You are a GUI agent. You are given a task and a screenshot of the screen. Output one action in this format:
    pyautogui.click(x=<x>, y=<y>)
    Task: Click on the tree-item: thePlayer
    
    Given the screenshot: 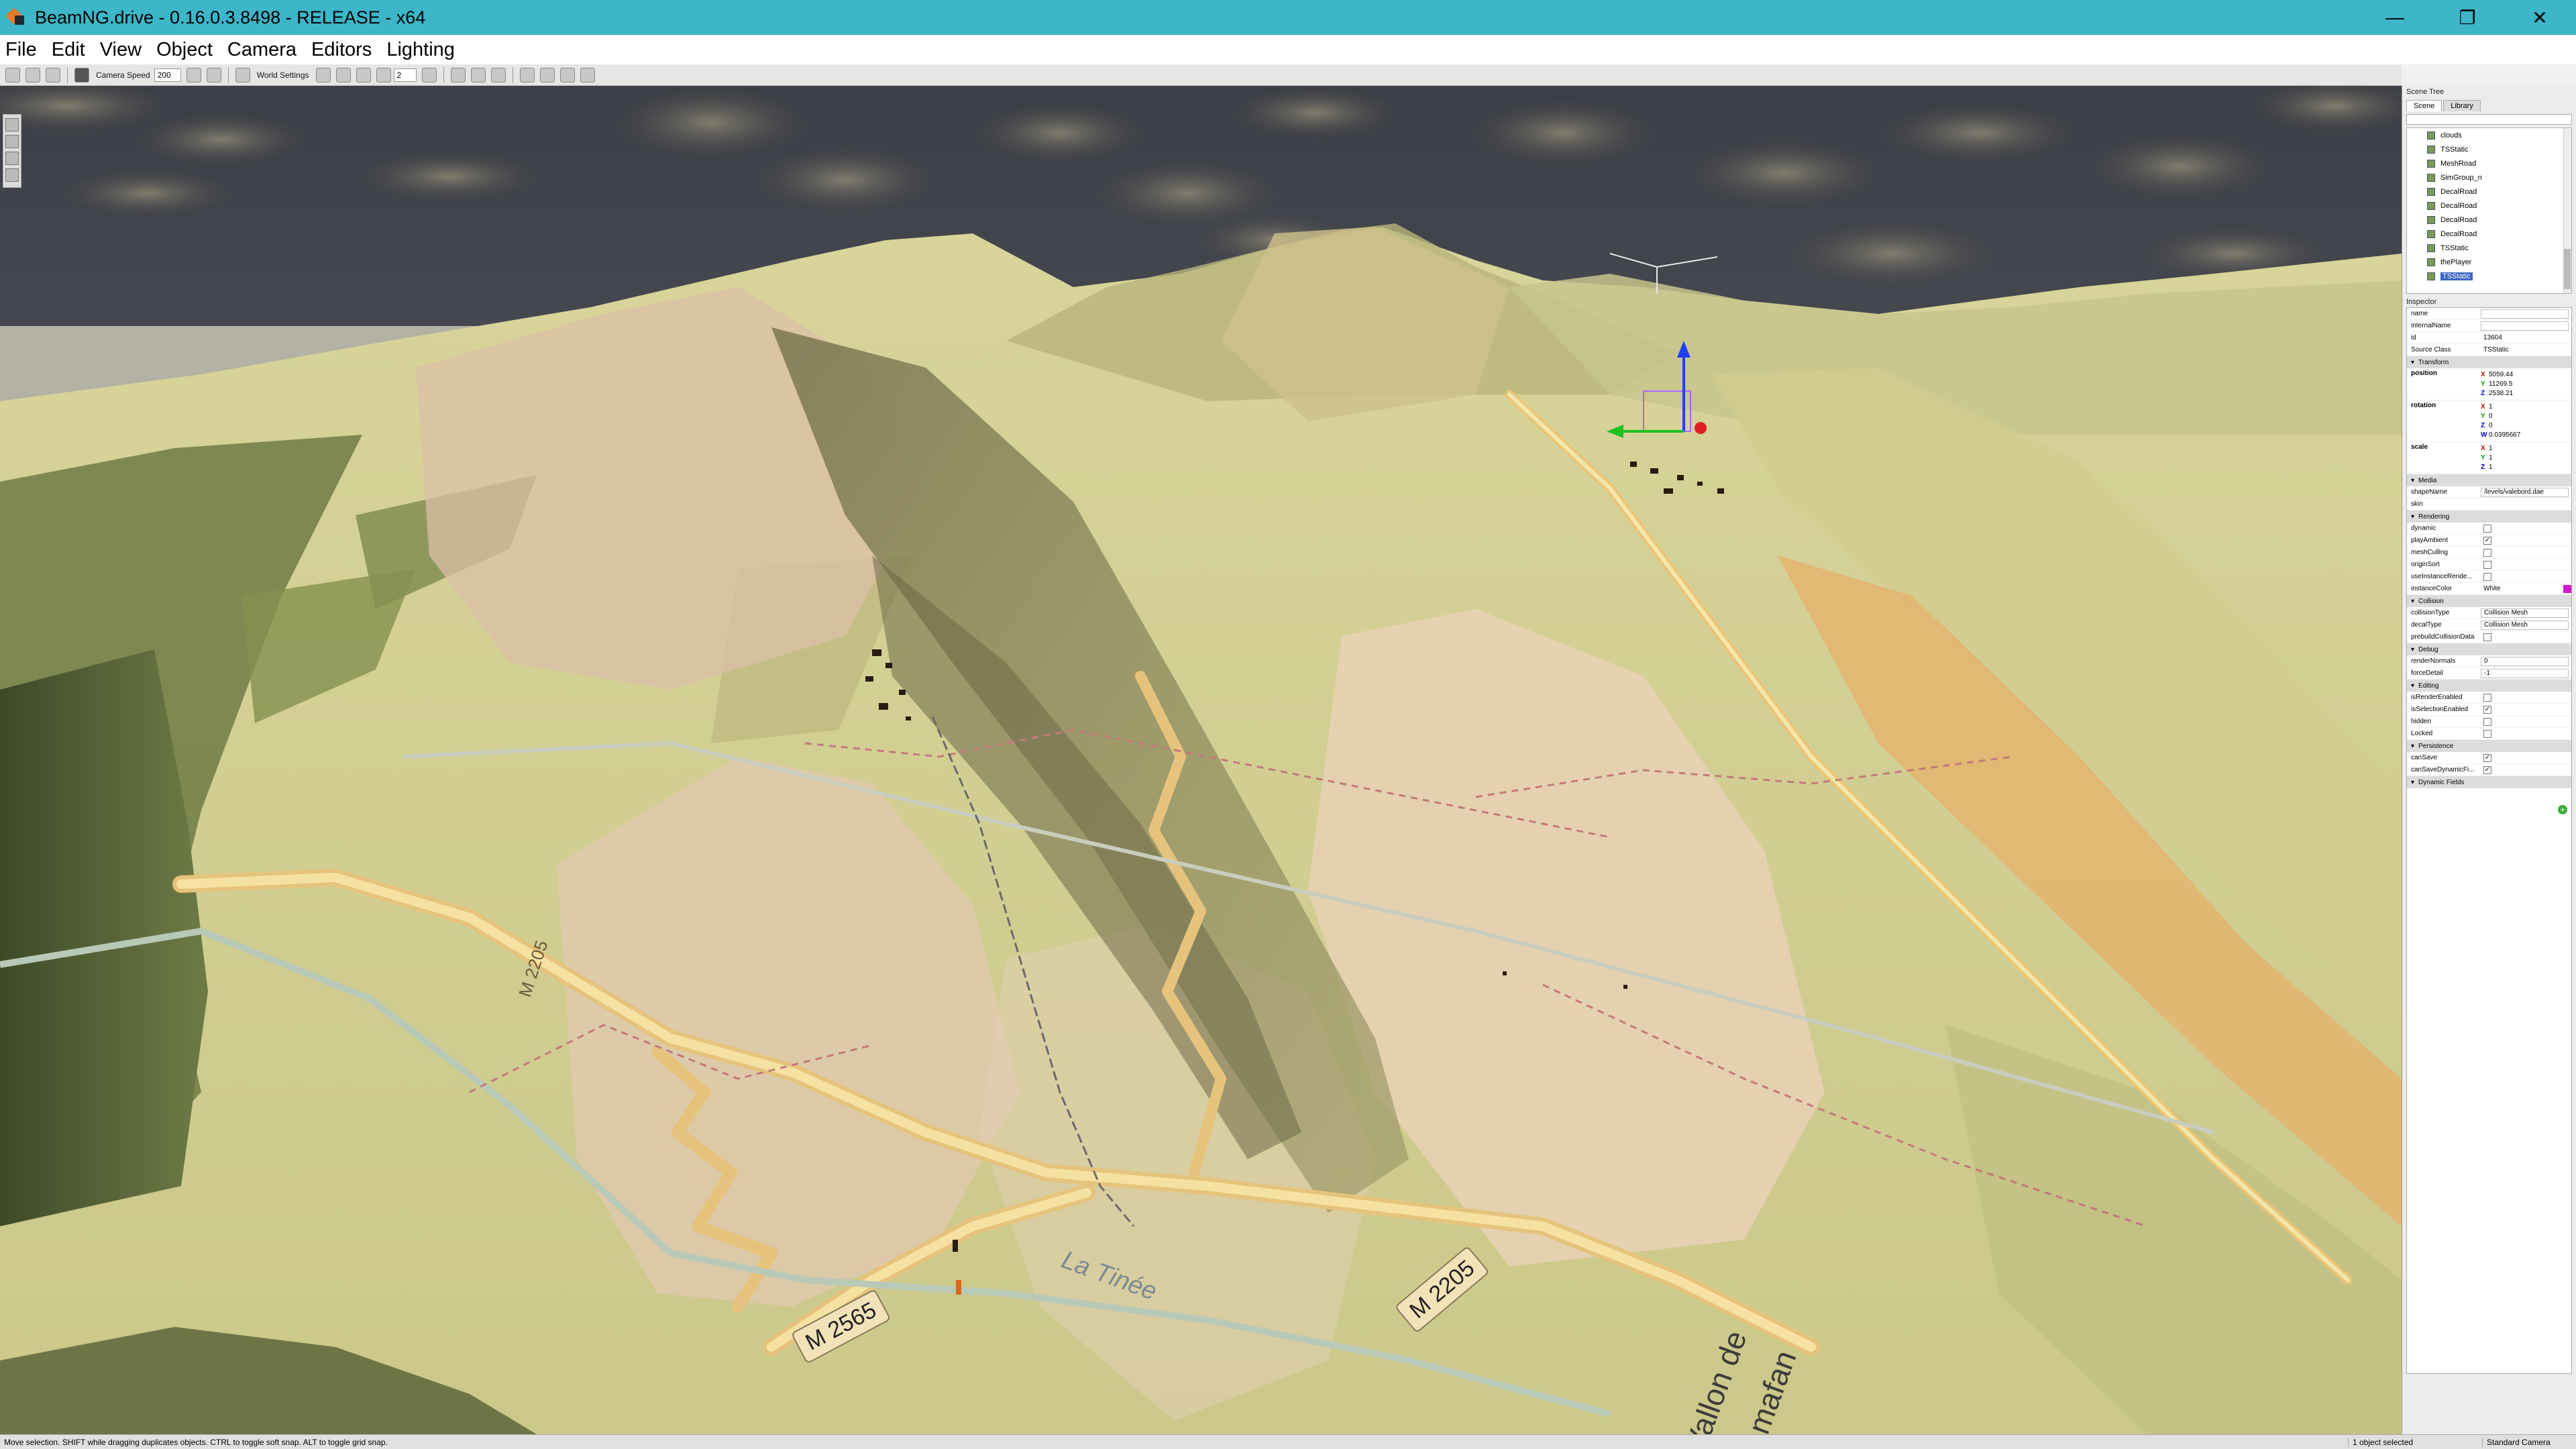 What is the action you would take?
    pyautogui.click(x=2489, y=262)
    